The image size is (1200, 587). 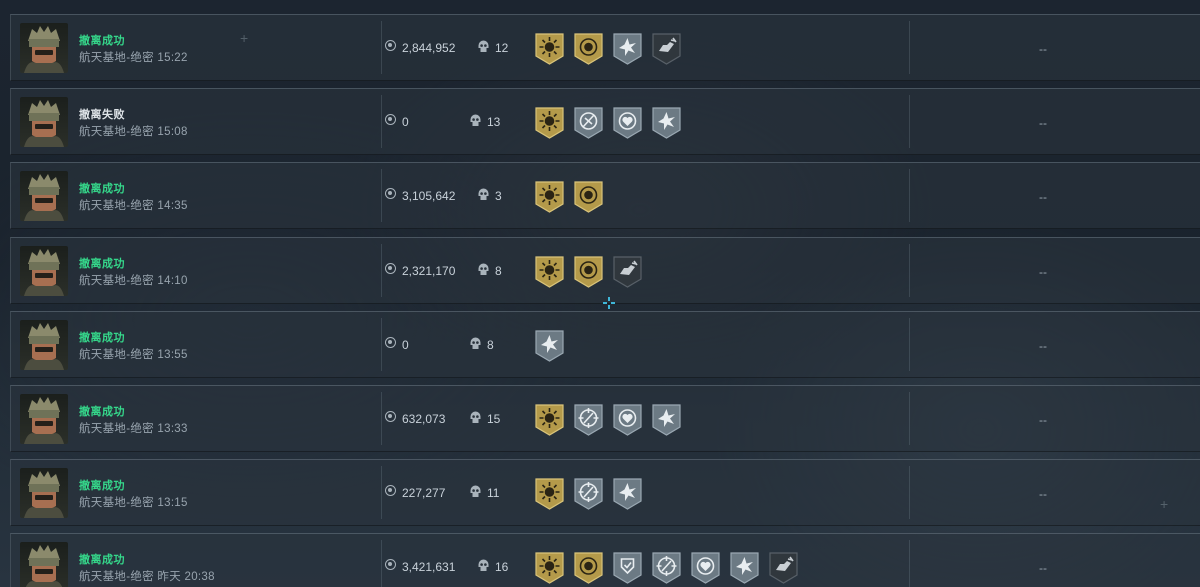 I want to click on match-row: 撤离成功 航天基地-绝密 14:10 2,321,170 8 --, so click(x=605, y=270).